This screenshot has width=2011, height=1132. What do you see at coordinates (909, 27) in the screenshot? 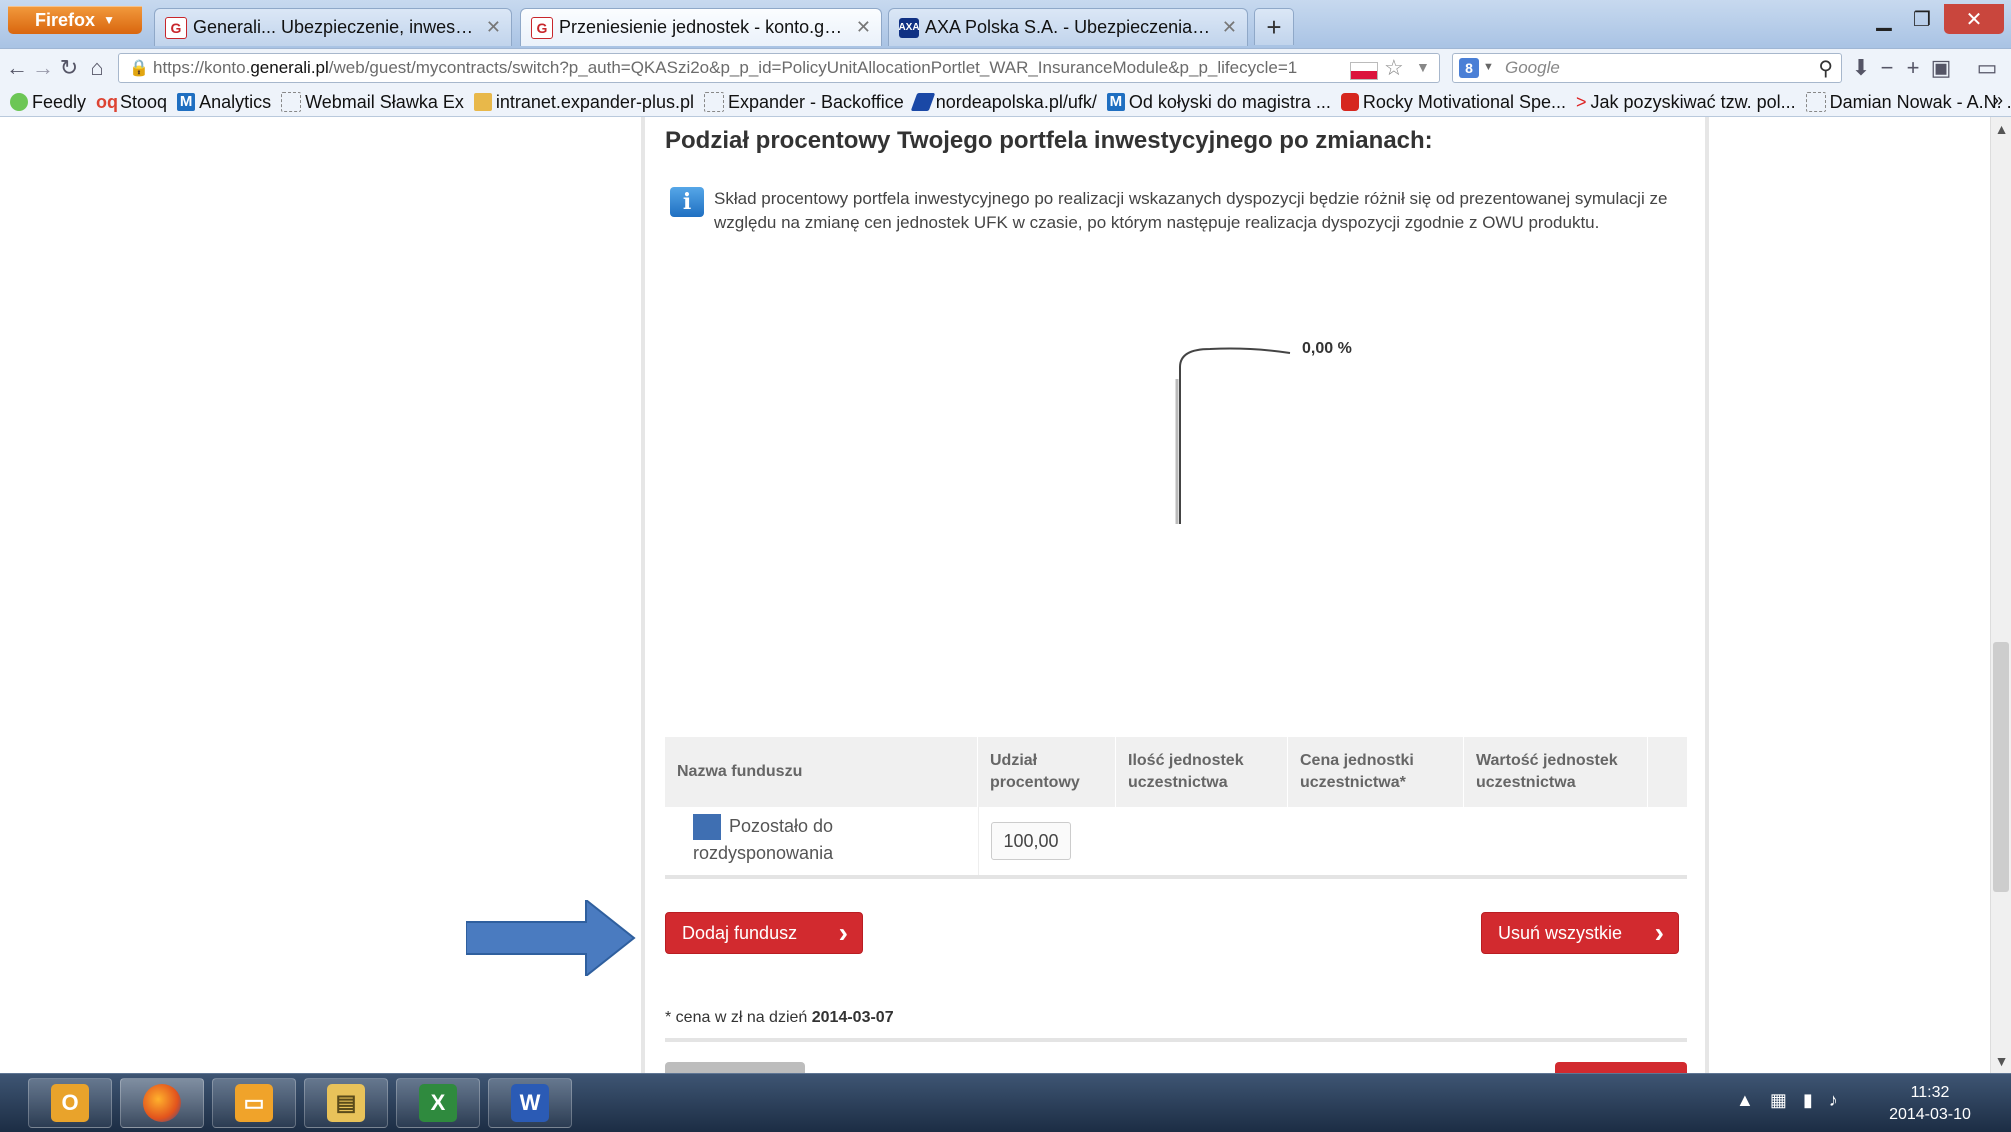
I see `axa-icon: AXA` at bounding box center [909, 27].